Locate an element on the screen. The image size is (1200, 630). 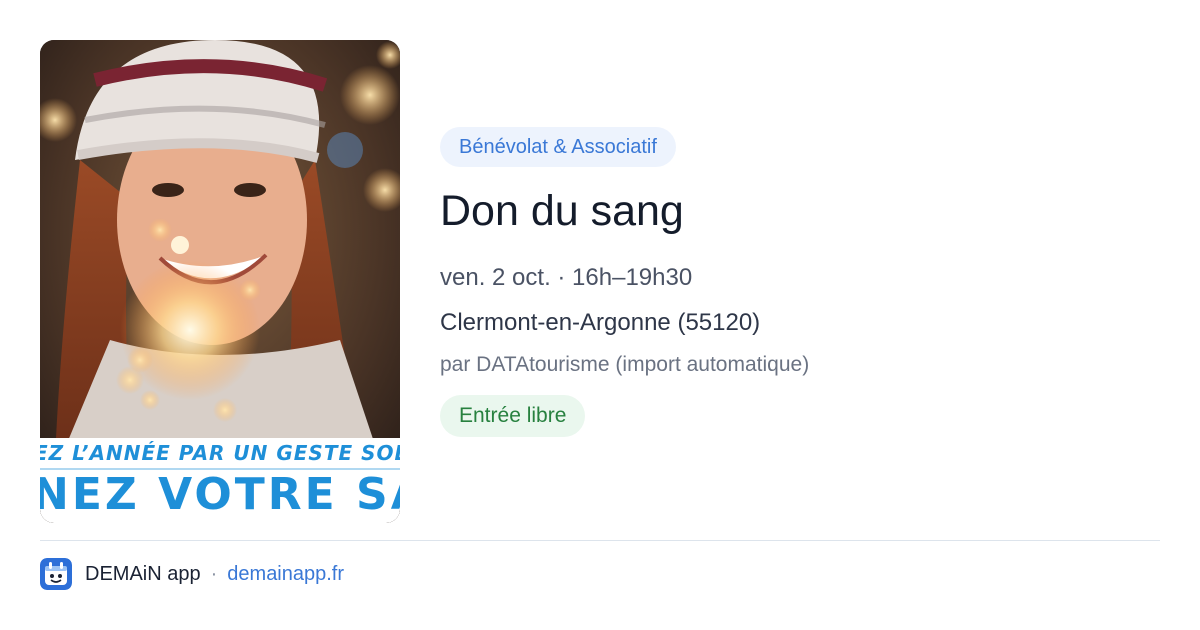
site-link: demainapp.fr is located at coordinates (285, 574).